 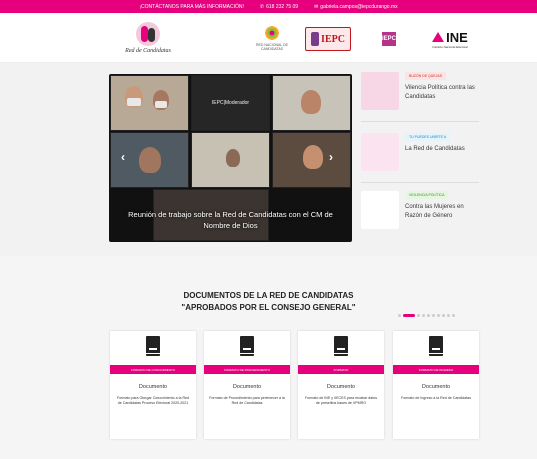 I want to click on email-address: gabriela.campos@iepcdurango.mx, so click(x=359, y=6).